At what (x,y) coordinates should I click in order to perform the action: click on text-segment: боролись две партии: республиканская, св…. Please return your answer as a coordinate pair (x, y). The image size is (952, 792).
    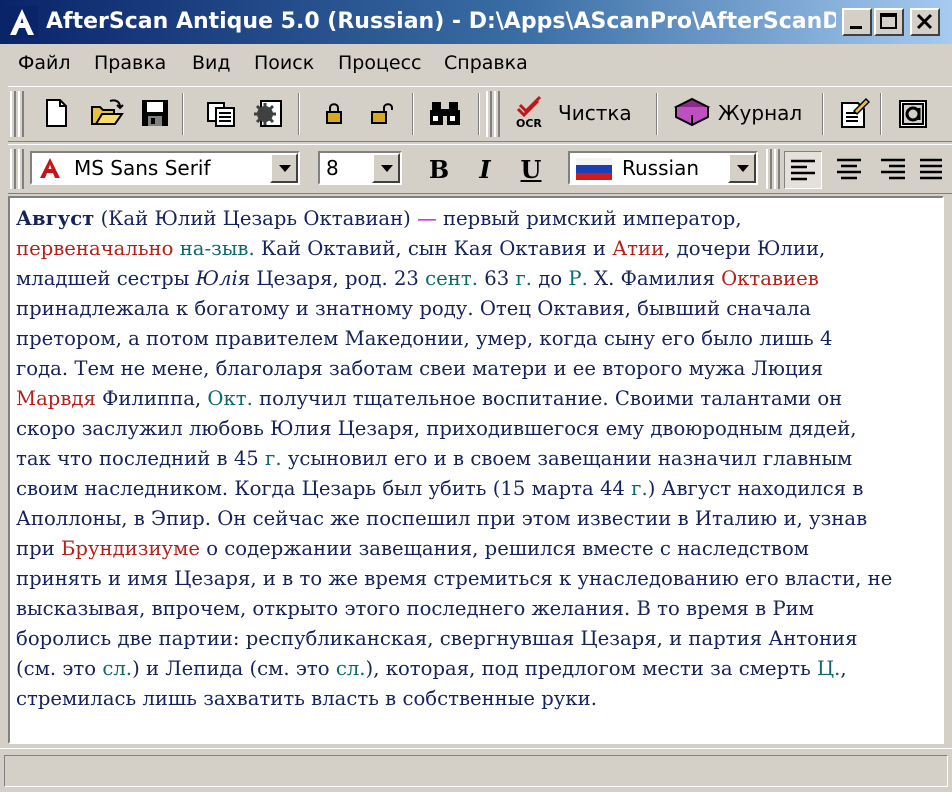
    Looking at the image, I should click on (437, 638).